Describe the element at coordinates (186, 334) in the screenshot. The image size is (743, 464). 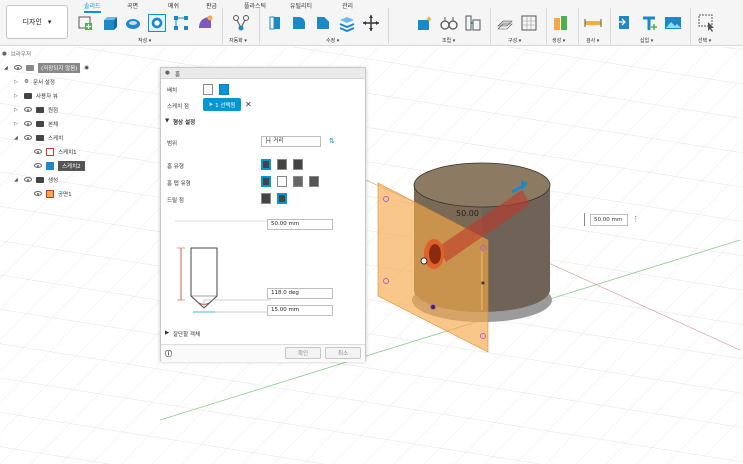
I see `objects-to-cut-header: 잘단할 객체` at that location.